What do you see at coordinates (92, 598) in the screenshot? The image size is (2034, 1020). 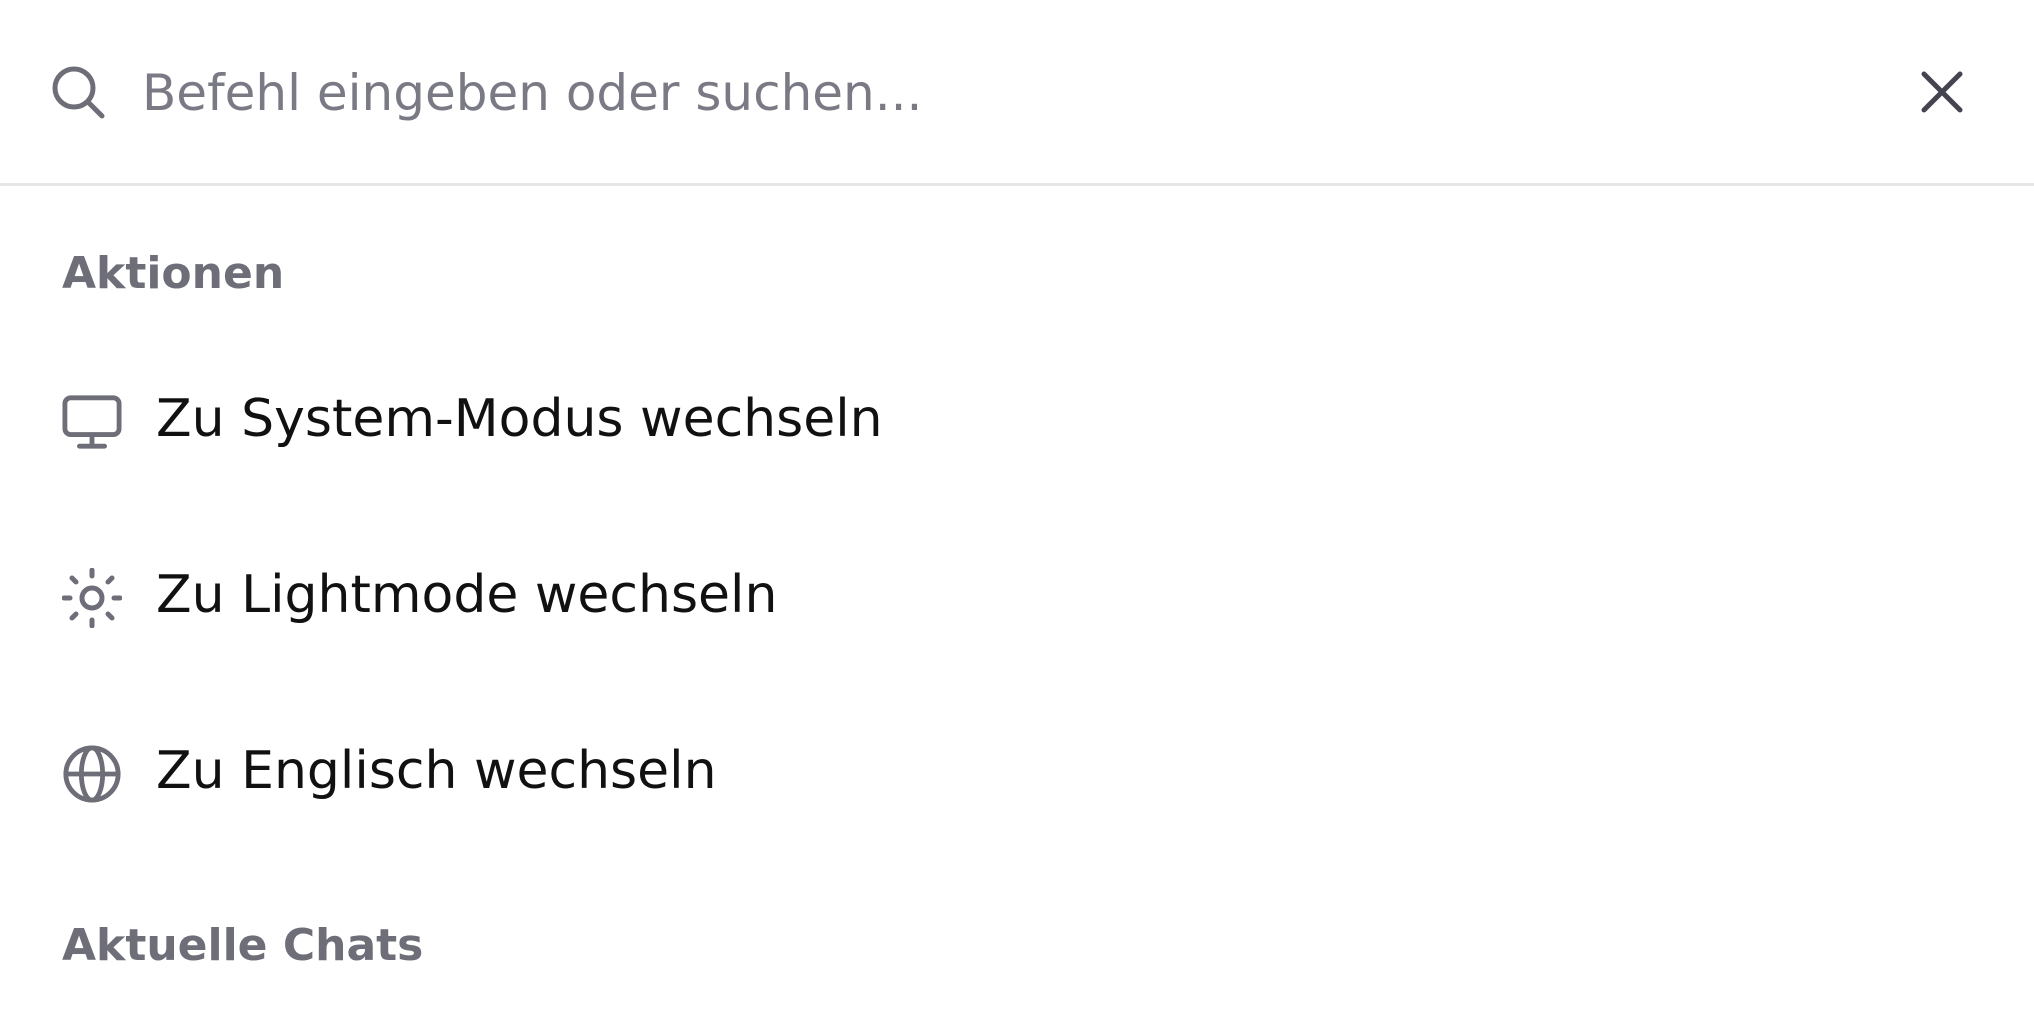 I see `sun-icon` at bounding box center [92, 598].